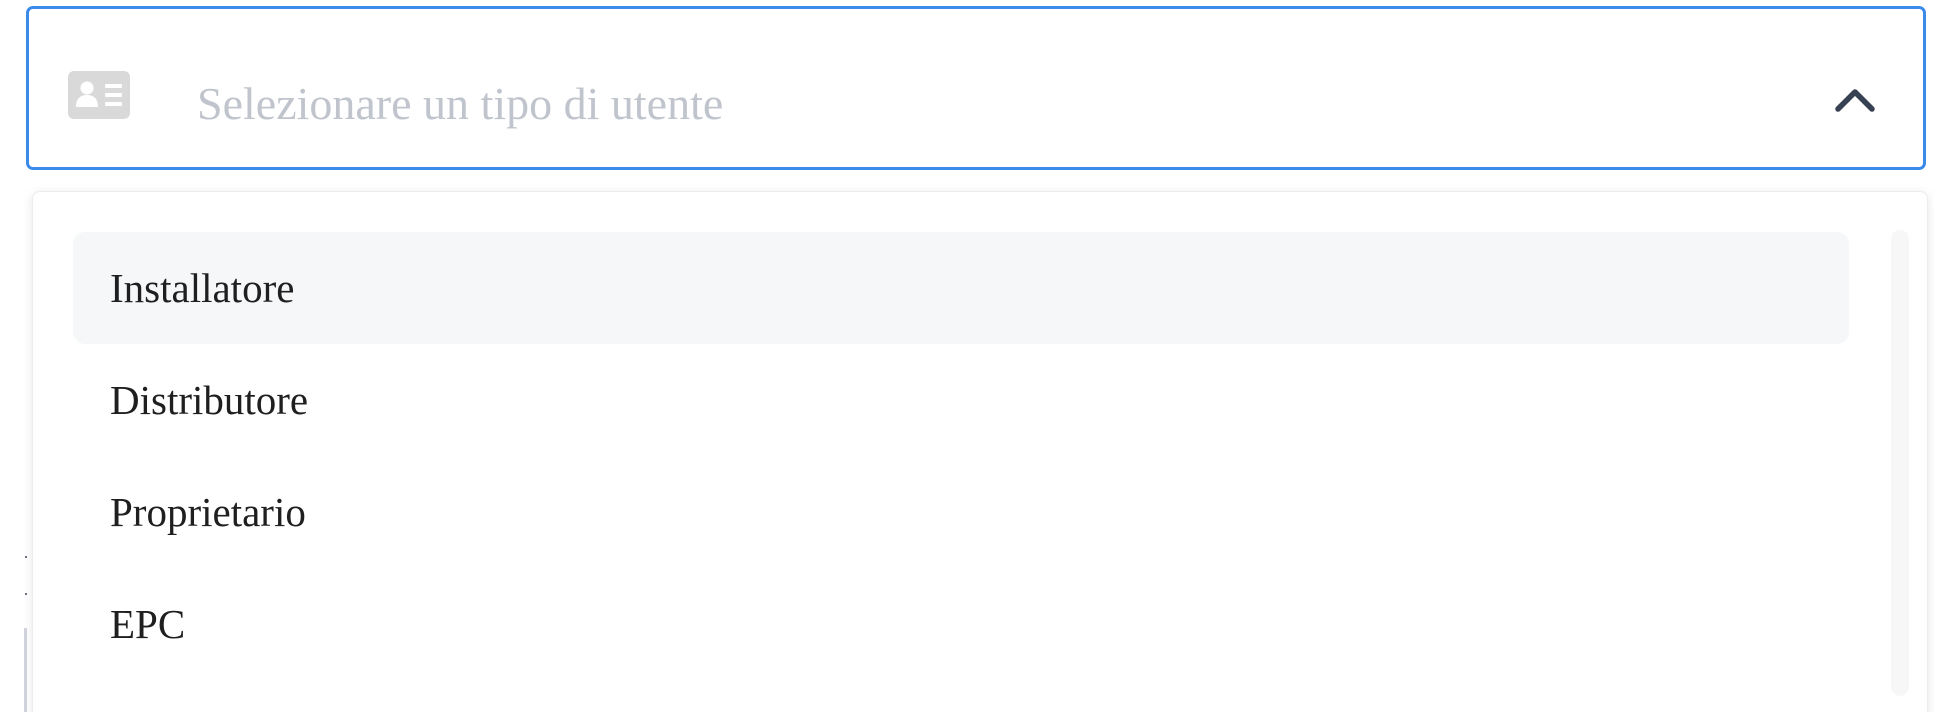 This screenshot has height=712, width=1934. What do you see at coordinates (99, 95) in the screenshot?
I see `id-card-icon` at bounding box center [99, 95].